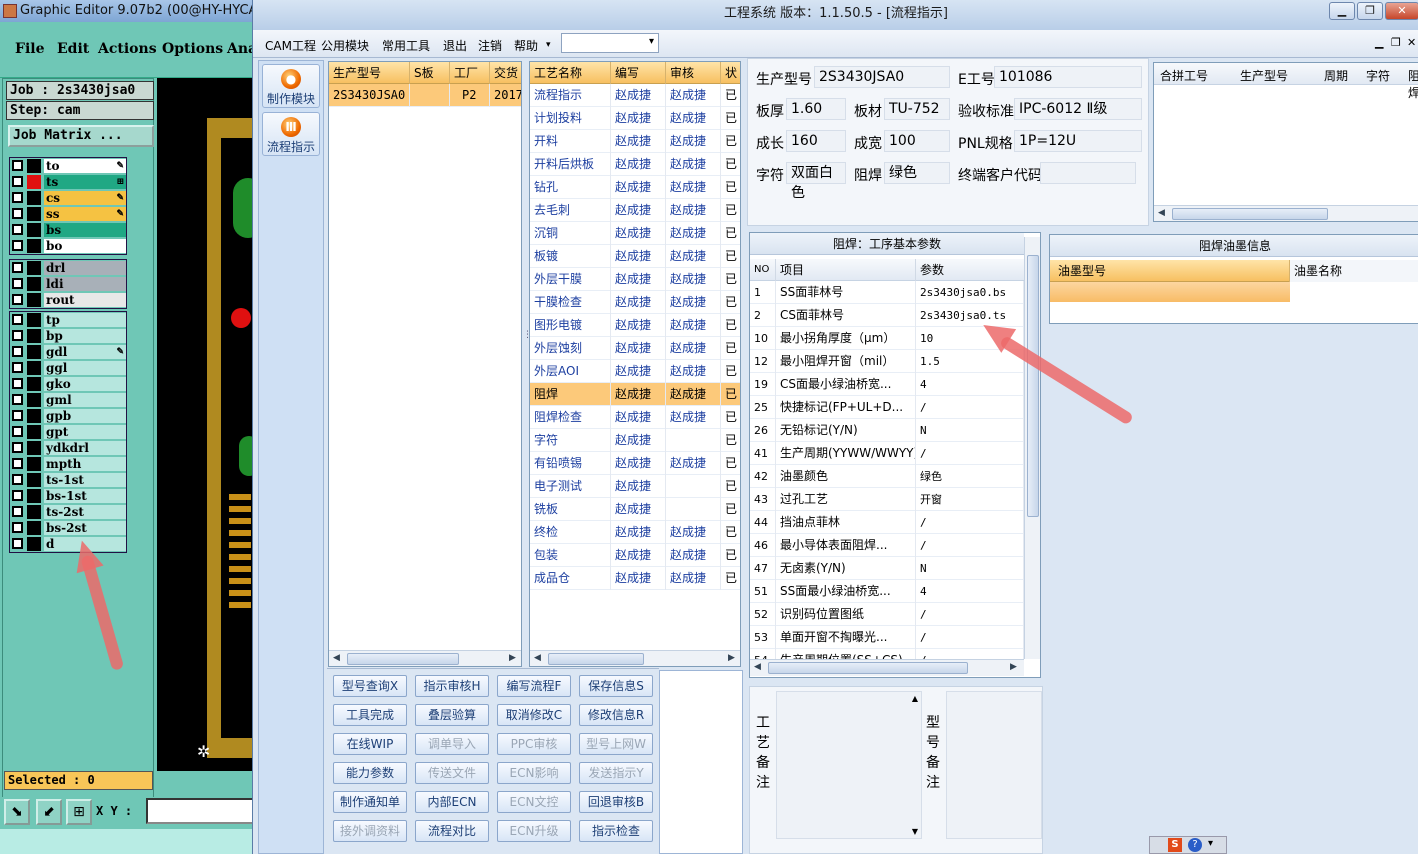 This screenshot has width=1418, height=854. I want to click on table-row: 有铅喷锡 赵成捷 赵成捷已, so click(635, 463).